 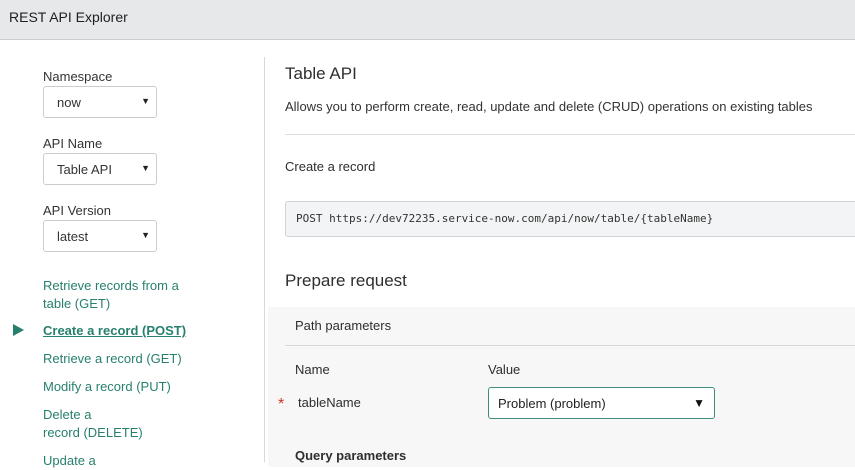 What do you see at coordinates (264, 259) in the screenshot?
I see `sidebar-divider` at bounding box center [264, 259].